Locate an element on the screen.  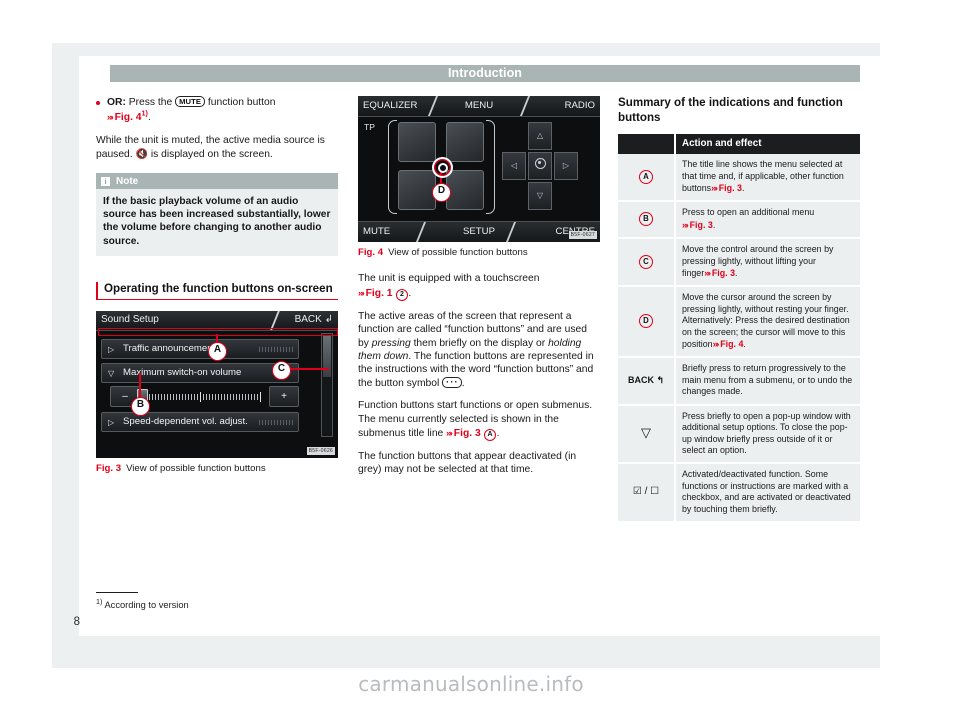
figure-3-code: B5F-0626 is located at coordinates (320, 450).